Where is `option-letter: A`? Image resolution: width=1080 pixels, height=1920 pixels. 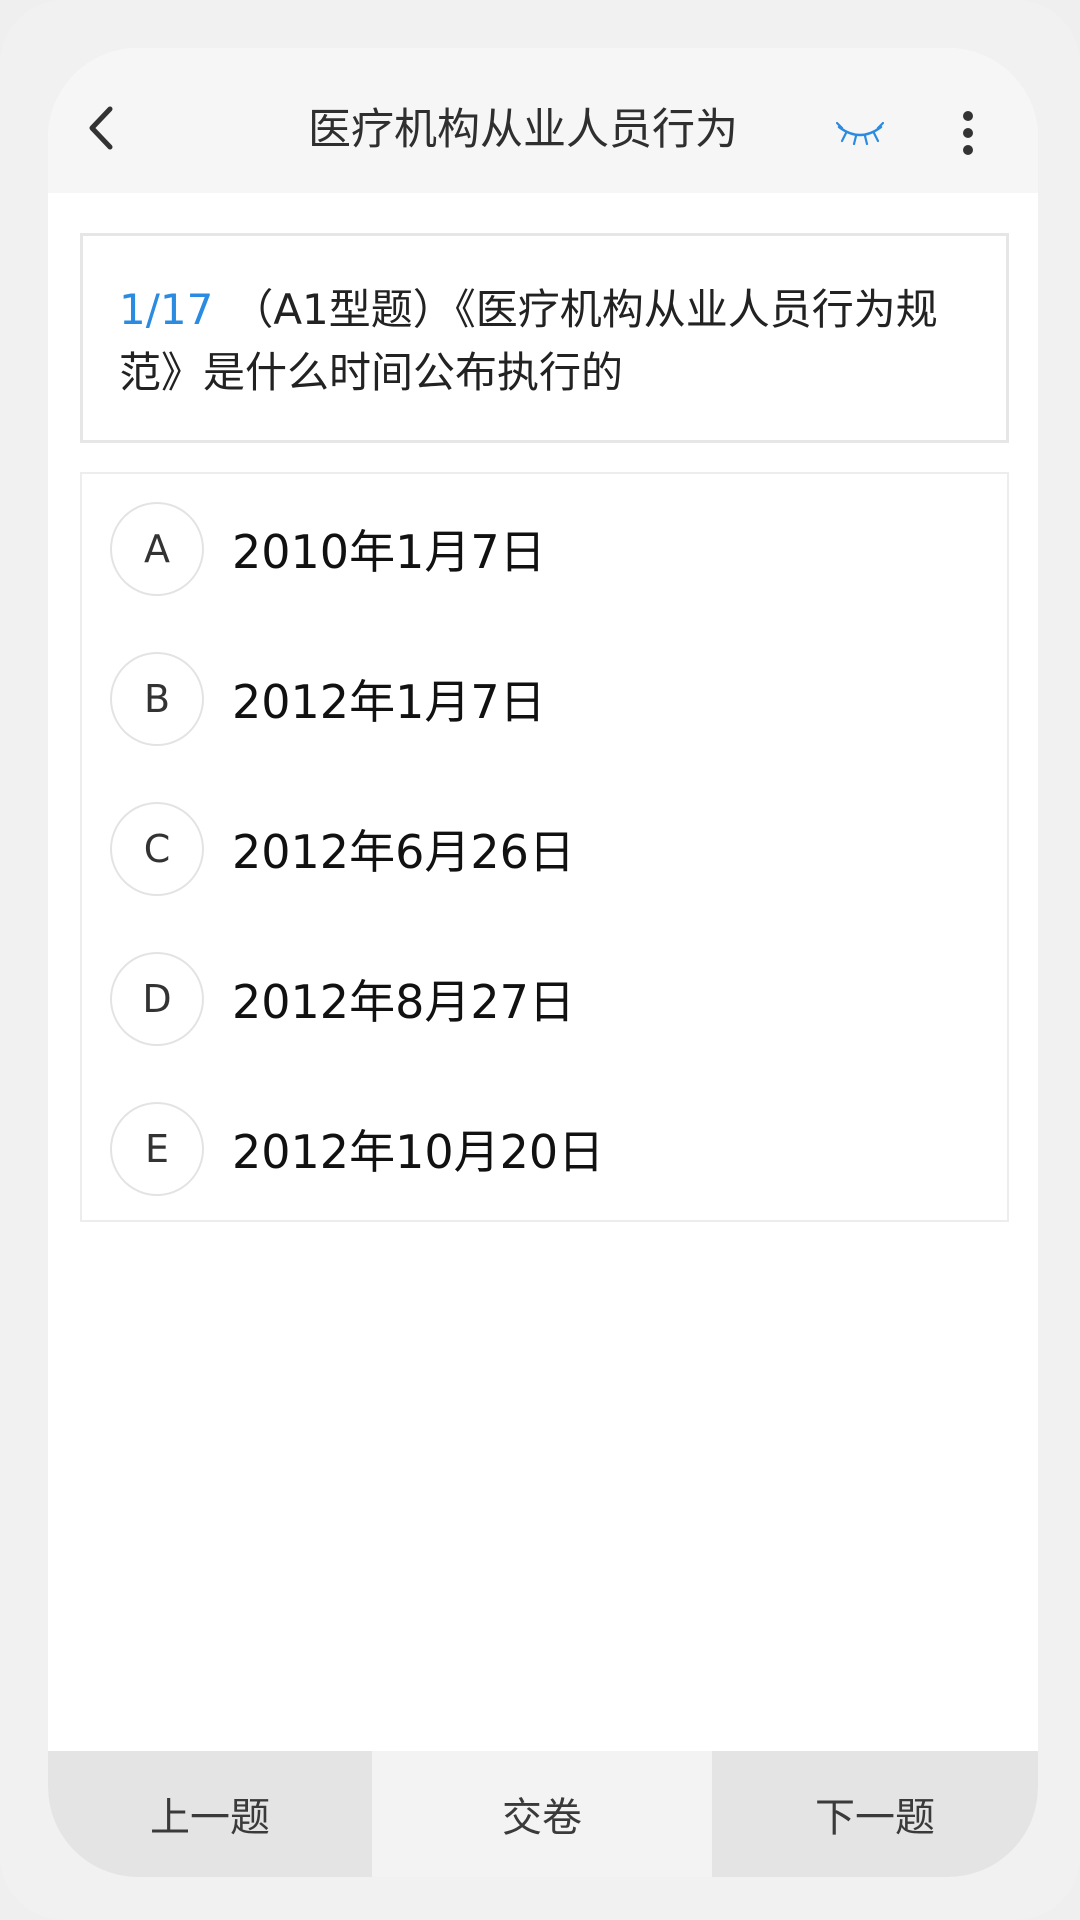 option-letter: A is located at coordinates (157, 549).